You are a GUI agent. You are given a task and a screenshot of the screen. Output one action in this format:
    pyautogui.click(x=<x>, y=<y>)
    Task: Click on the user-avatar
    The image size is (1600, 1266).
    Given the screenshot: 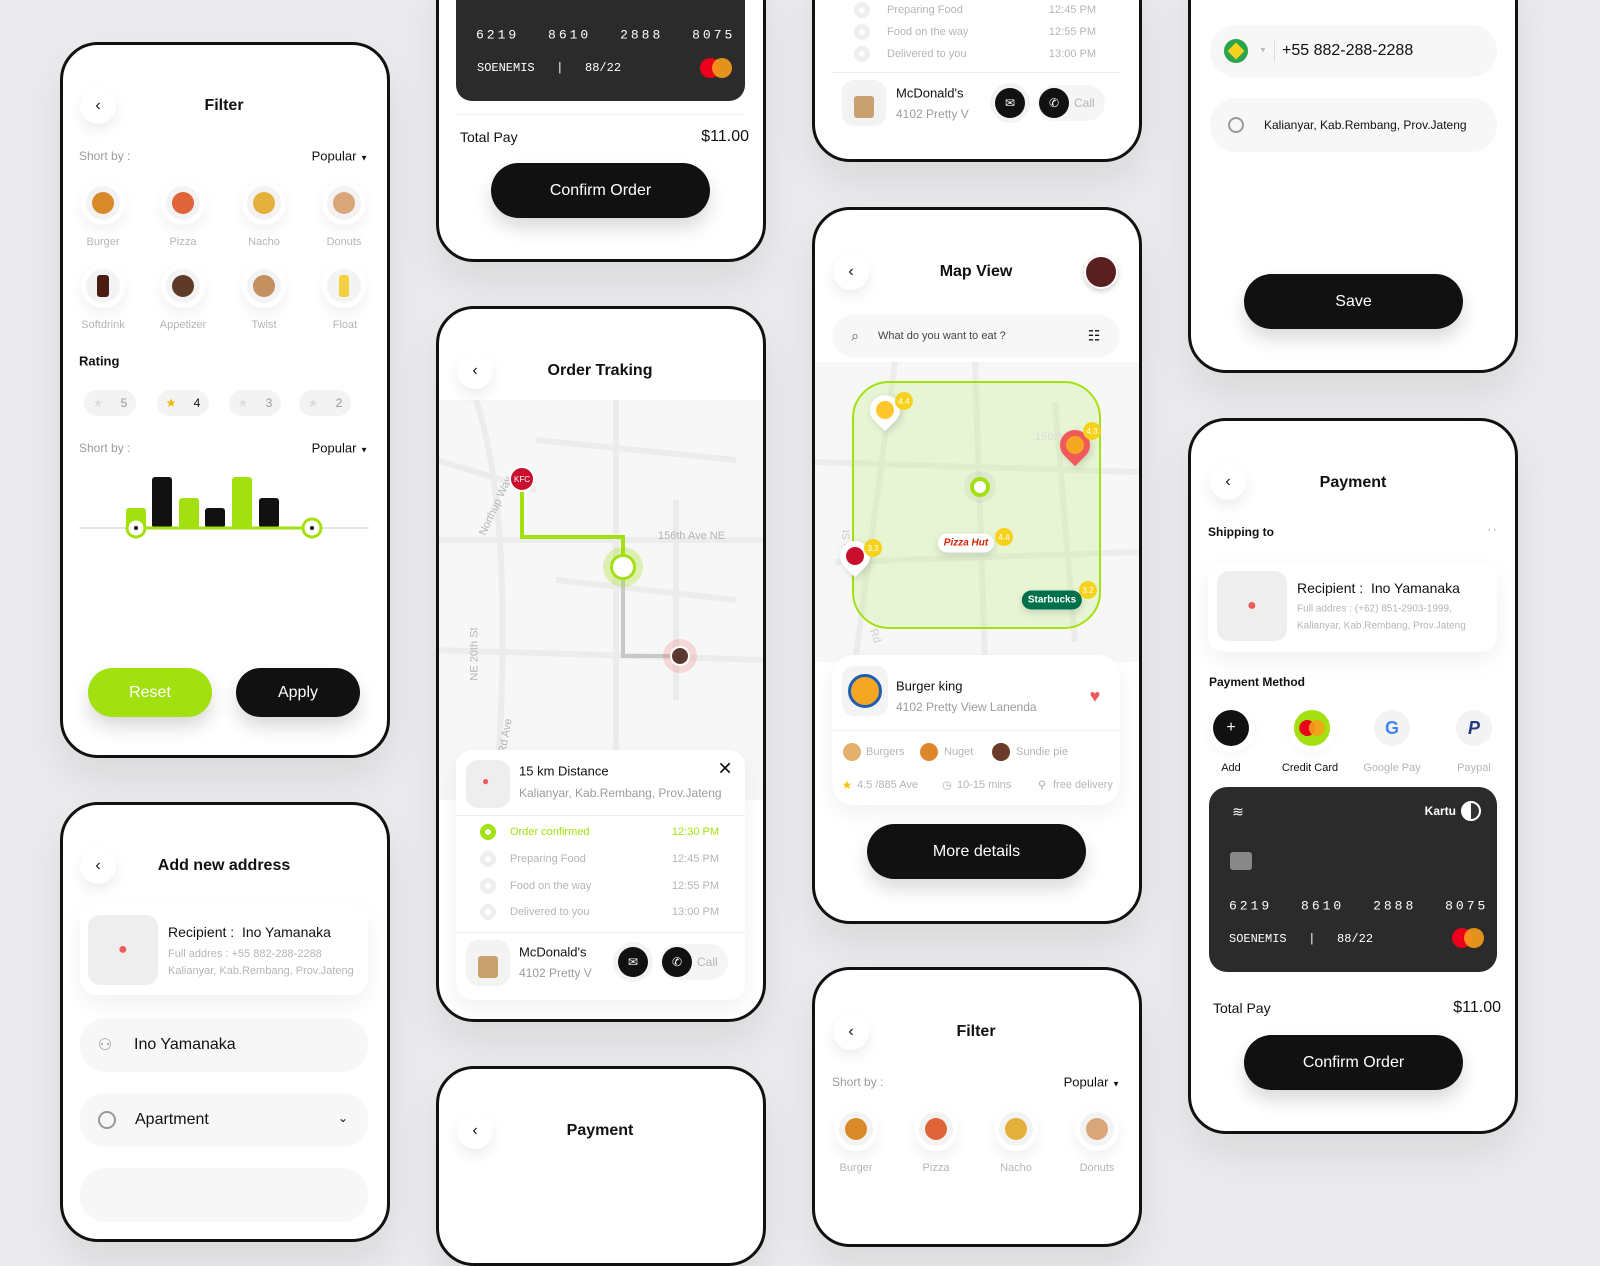 What is the action you would take?
    pyautogui.click(x=1101, y=272)
    